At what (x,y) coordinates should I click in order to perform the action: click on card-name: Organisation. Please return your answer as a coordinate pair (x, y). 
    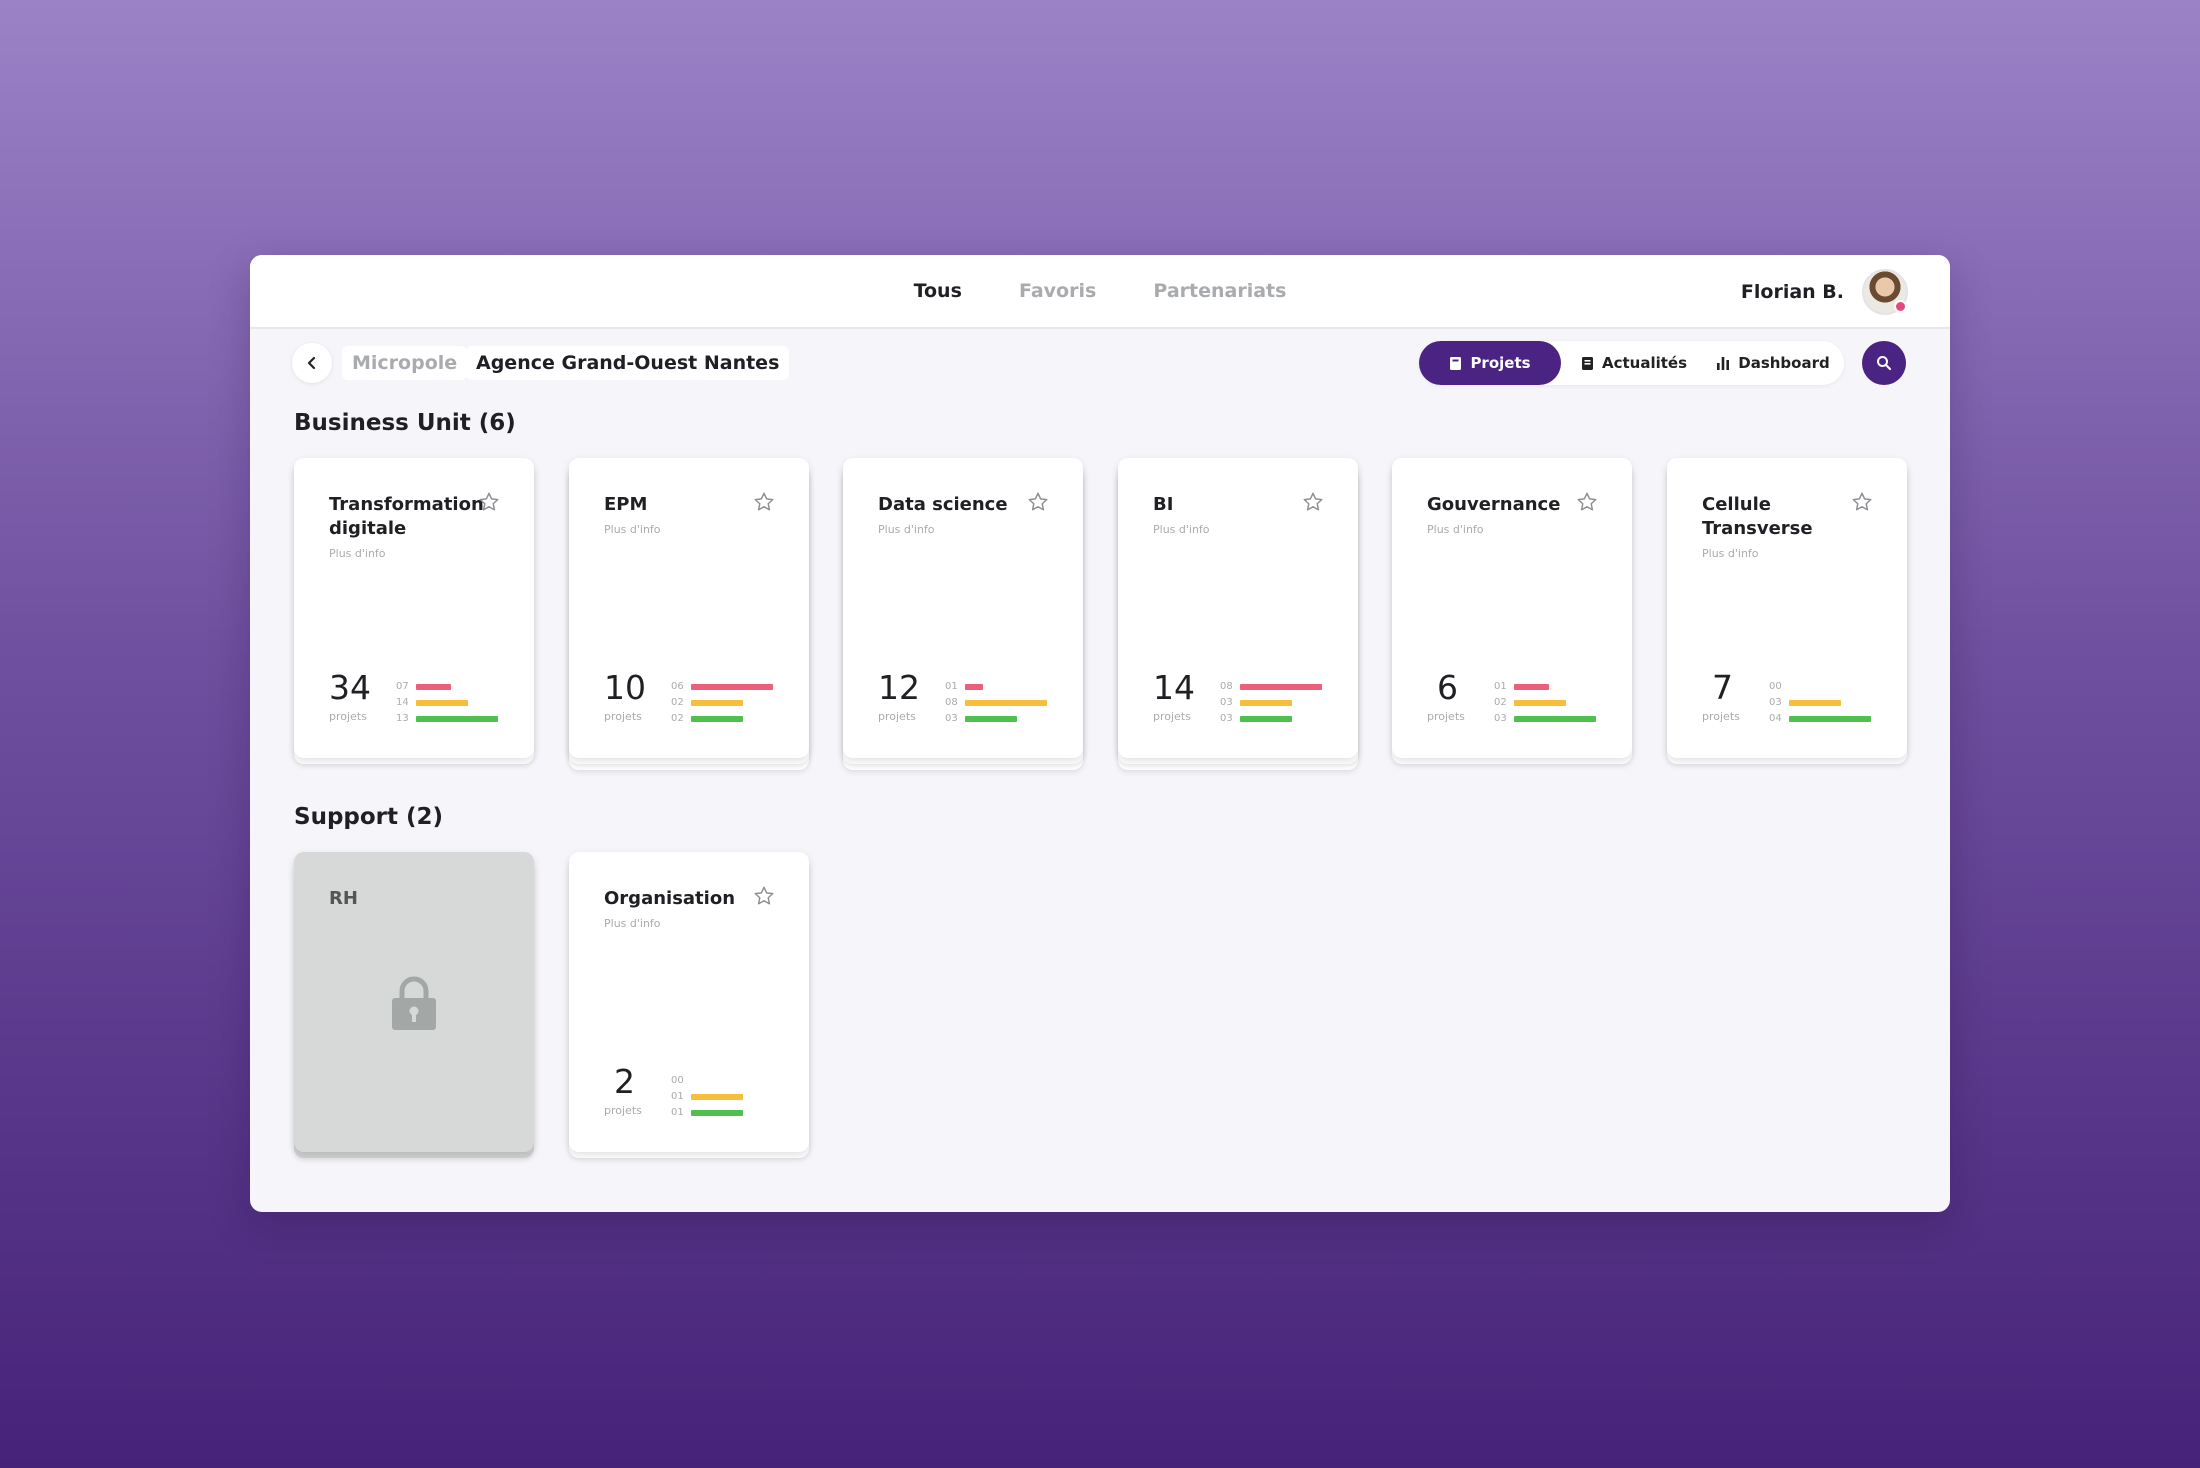
    Looking at the image, I should click on (670, 898).